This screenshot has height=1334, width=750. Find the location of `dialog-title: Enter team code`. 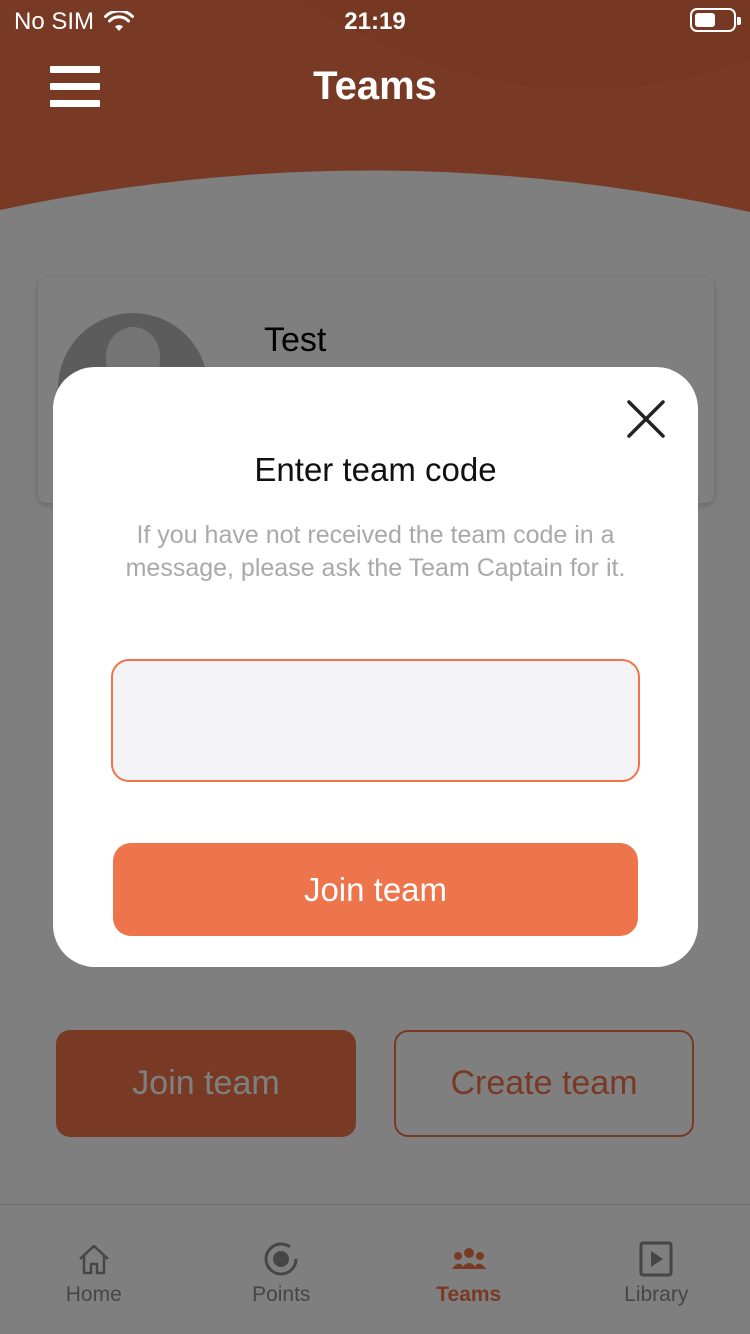

dialog-title: Enter team code is located at coordinates (375, 469).